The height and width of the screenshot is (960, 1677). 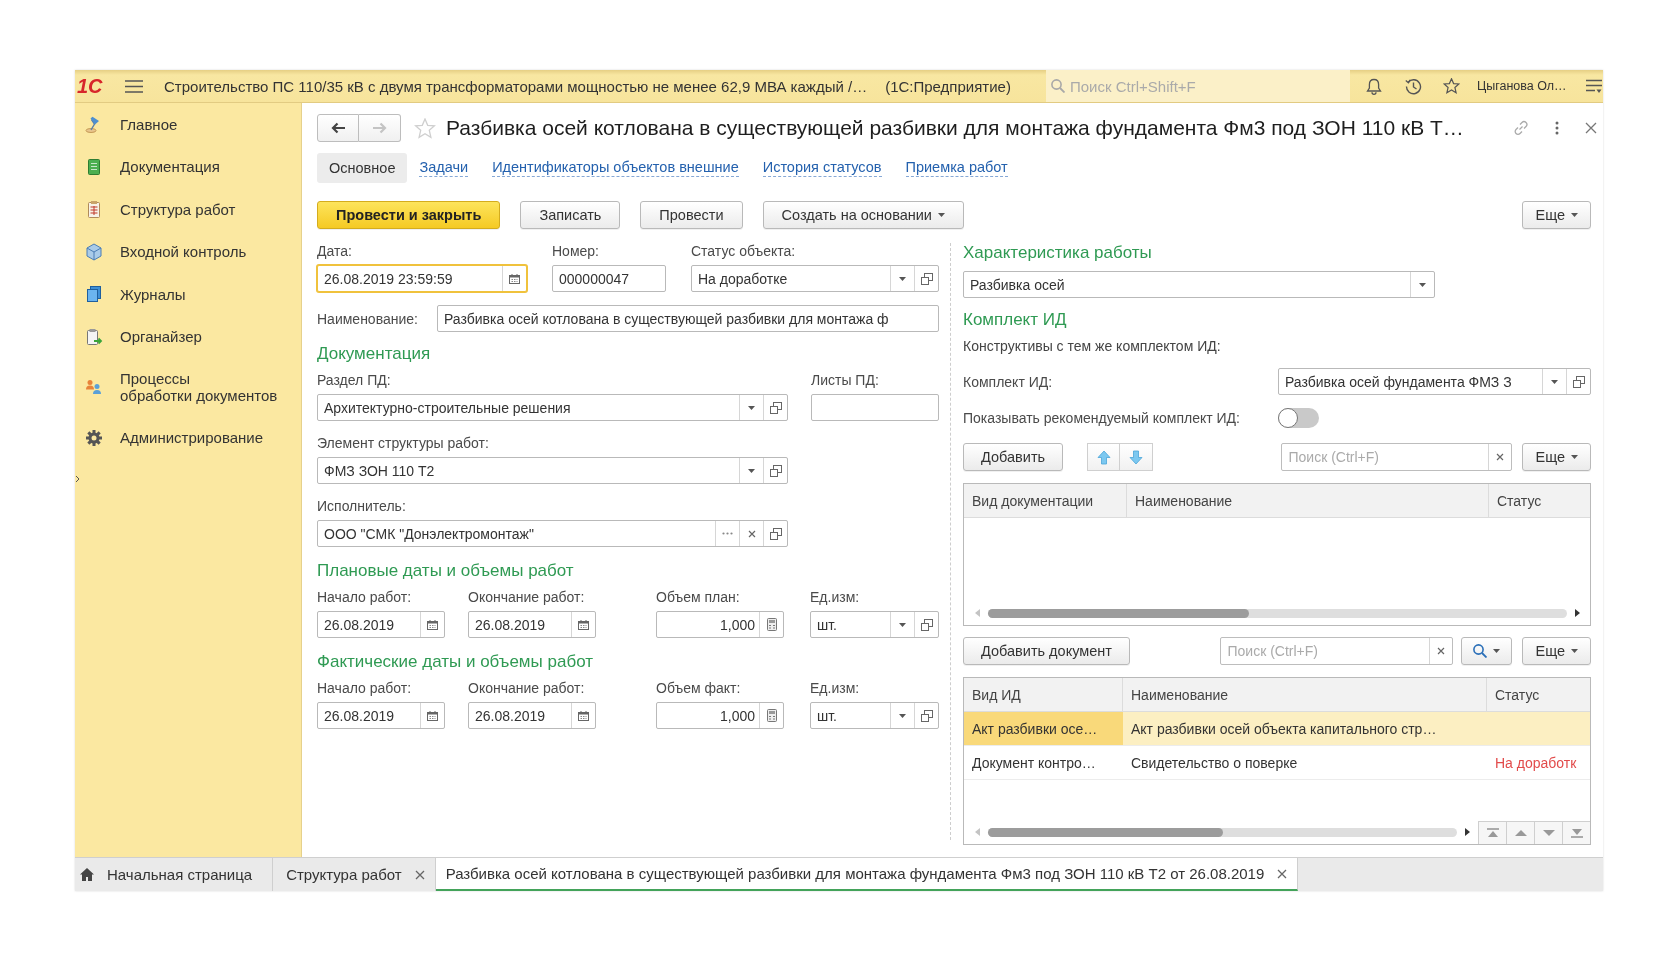 I want to click on move-up-button, so click(x=1104, y=457).